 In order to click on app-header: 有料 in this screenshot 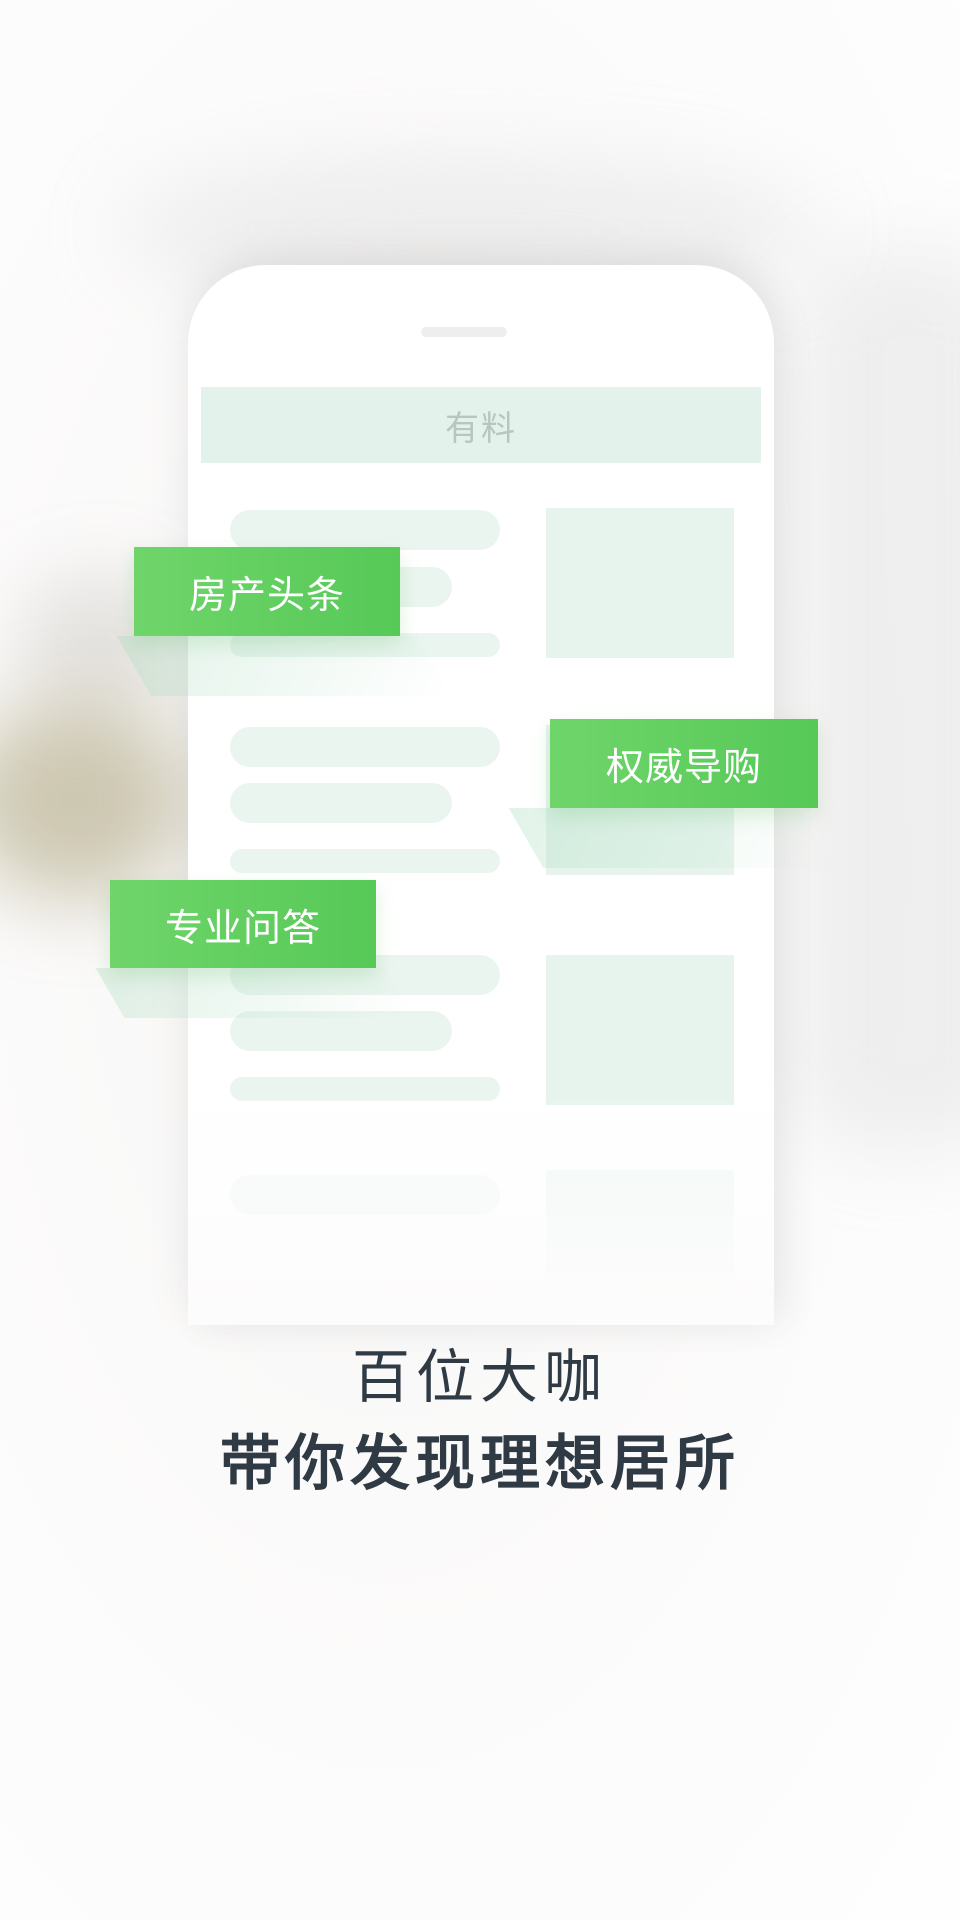, I will do `click(481, 425)`.